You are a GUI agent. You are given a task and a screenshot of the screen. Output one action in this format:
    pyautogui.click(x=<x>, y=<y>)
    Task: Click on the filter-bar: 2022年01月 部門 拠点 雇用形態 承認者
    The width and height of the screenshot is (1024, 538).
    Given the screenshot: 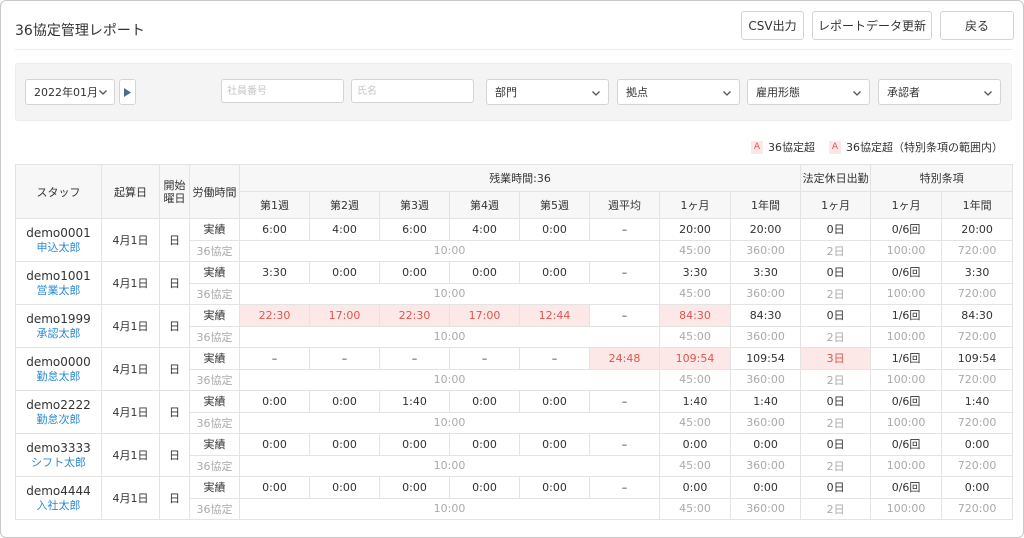 What is the action you would take?
    pyautogui.click(x=513, y=92)
    